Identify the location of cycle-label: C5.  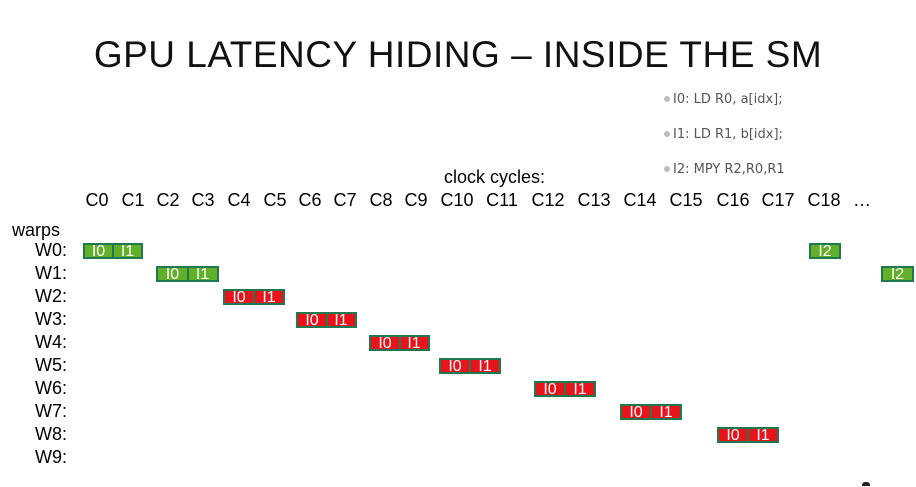
(275, 200).